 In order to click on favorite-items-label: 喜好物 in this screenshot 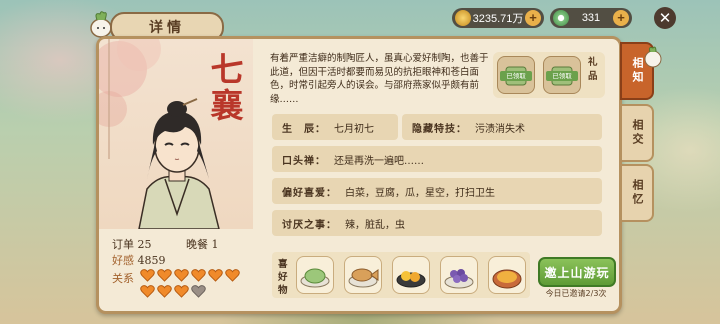, I will do `click(283, 277)`.